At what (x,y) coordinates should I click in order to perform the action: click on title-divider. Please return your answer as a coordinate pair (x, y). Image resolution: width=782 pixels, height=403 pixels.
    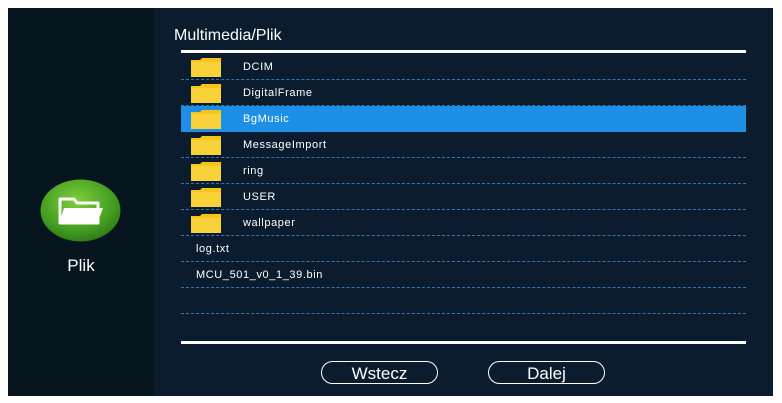
    Looking at the image, I should click on (463, 51).